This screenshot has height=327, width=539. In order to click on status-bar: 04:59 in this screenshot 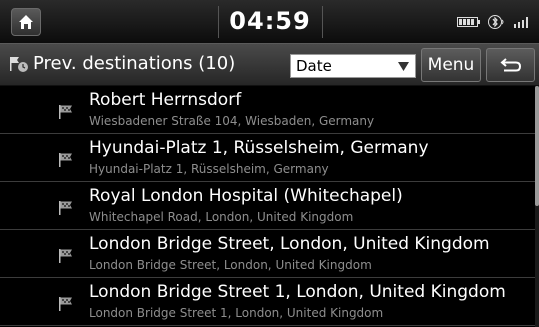, I will do `click(269, 21)`.